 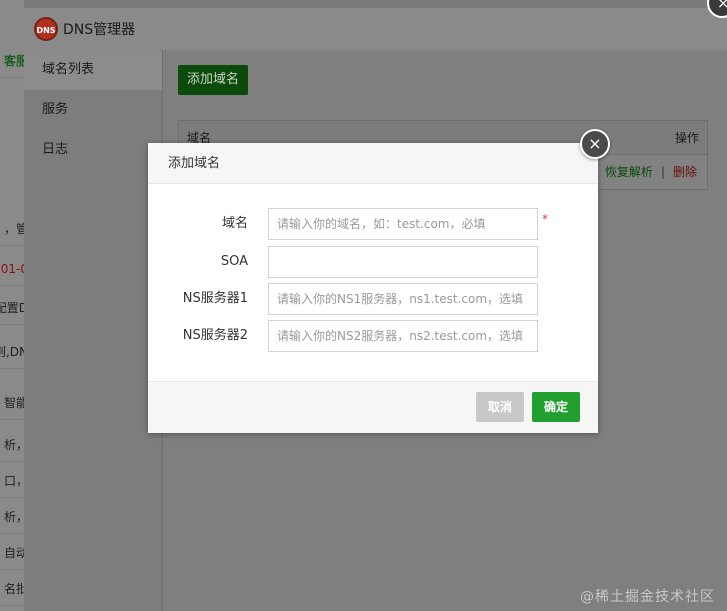 I want to click on form-row-ns1: NS服务器1, so click(x=373, y=299).